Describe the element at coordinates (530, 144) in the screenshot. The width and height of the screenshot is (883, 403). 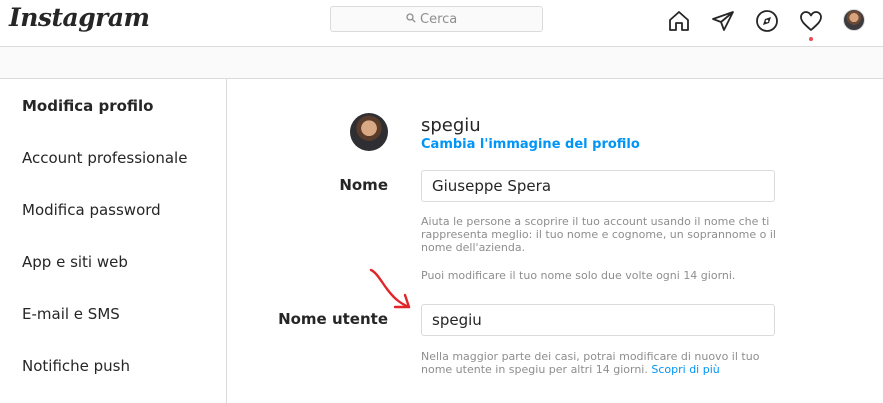
I see `change-profile-photo-link: Cambia l'immagine del profilo` at that location.